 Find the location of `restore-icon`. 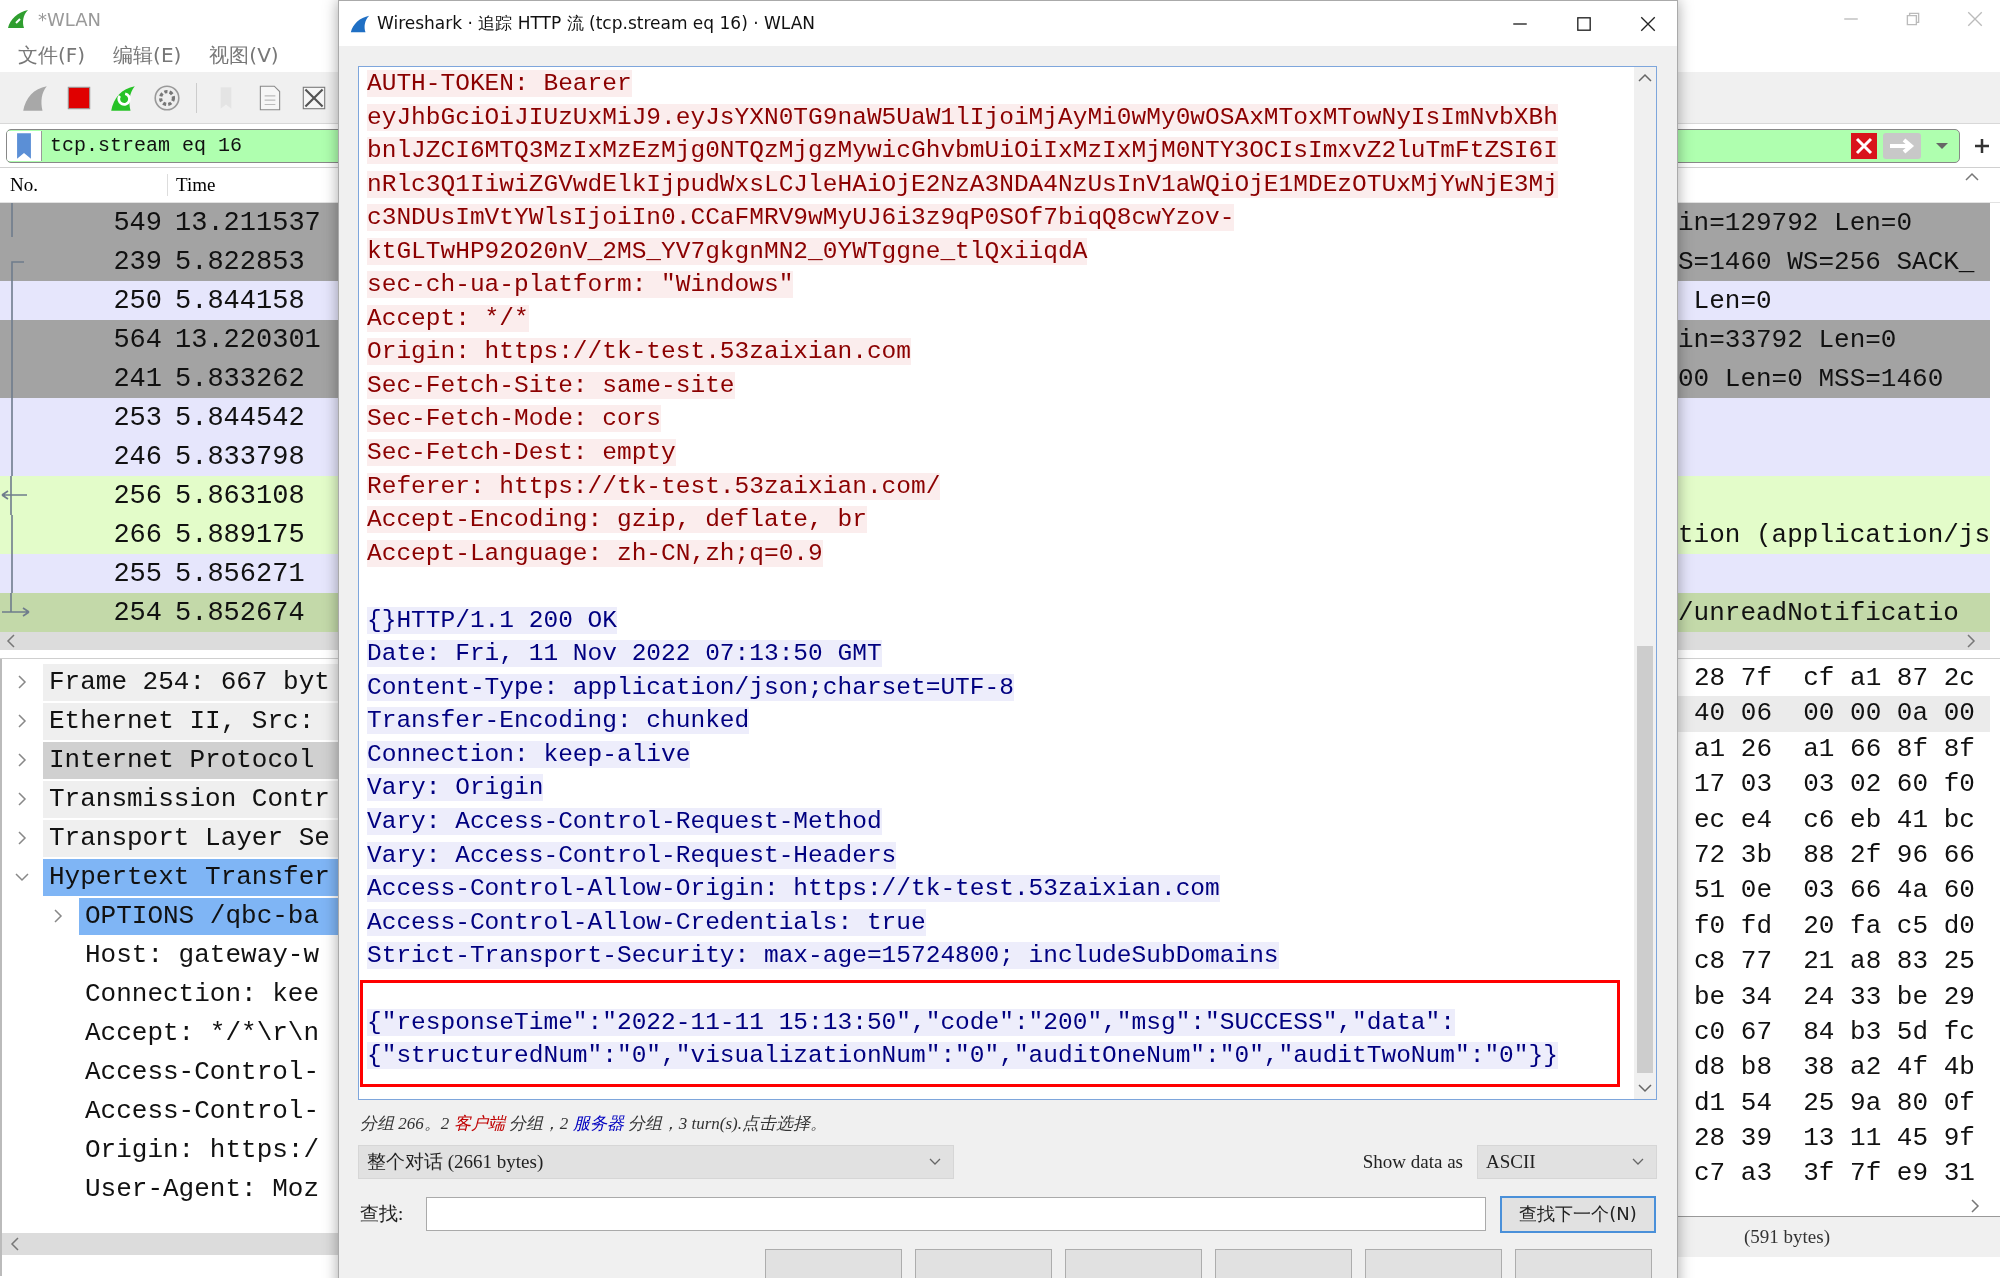

restore-icon is located at coordinates (1913, 19).